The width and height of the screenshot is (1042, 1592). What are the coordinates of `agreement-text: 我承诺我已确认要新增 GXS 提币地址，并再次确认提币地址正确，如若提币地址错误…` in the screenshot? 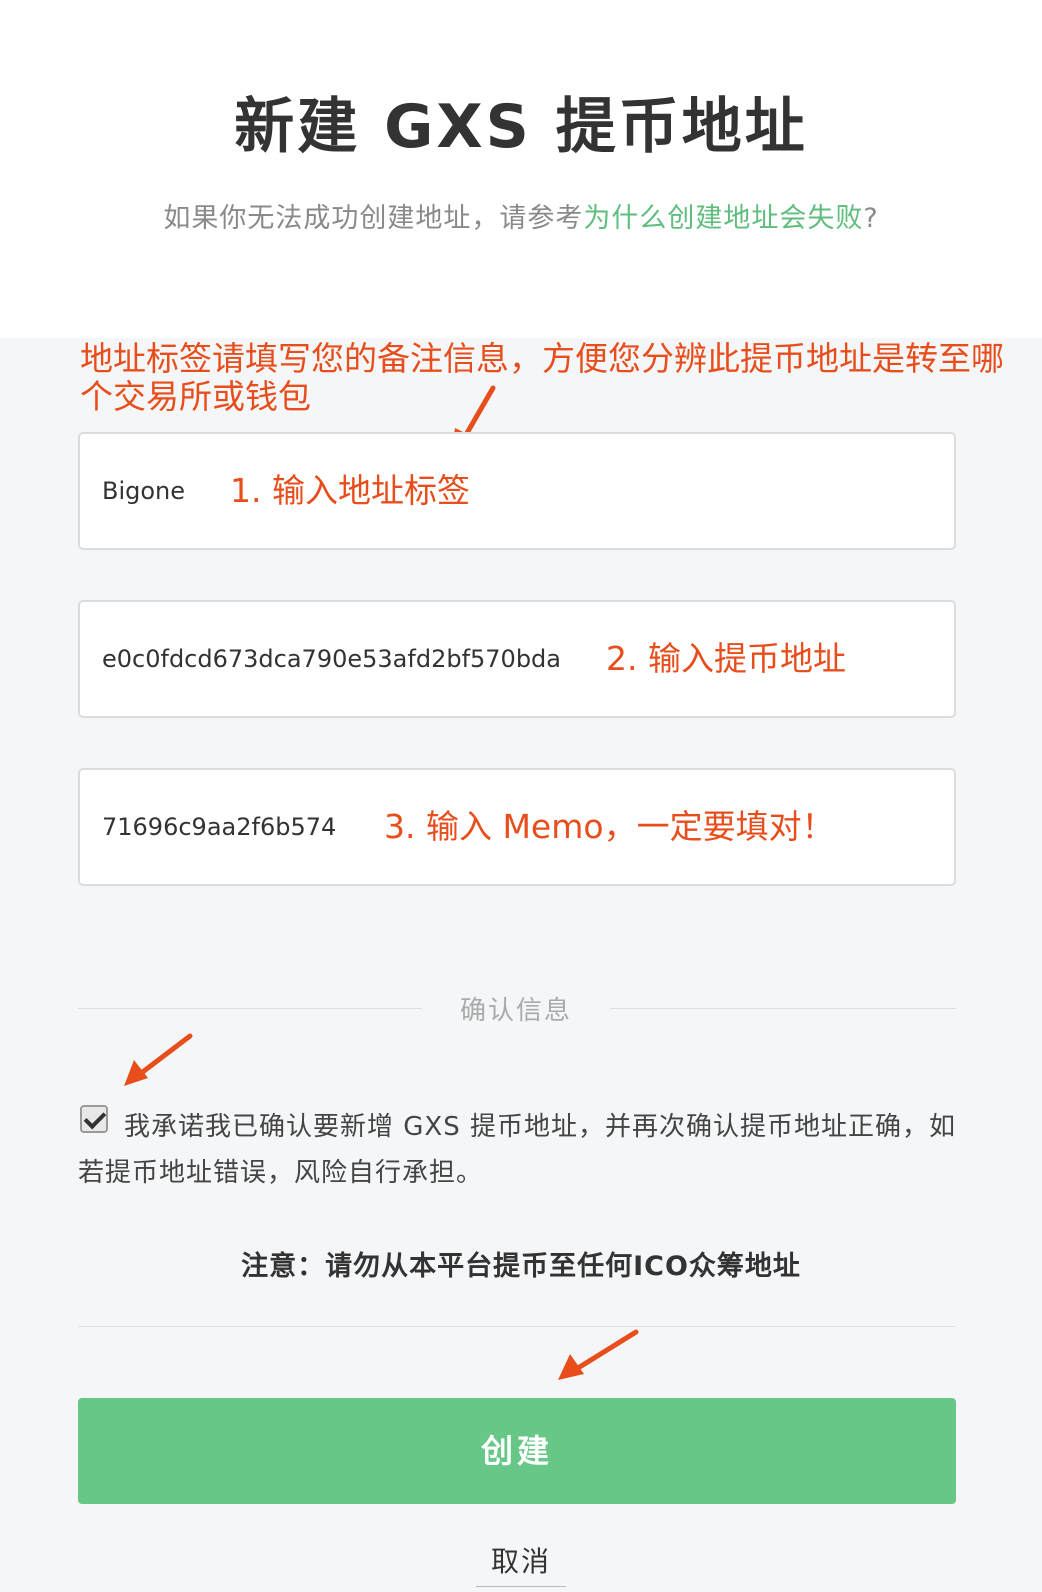 It's located at (517, 1150).